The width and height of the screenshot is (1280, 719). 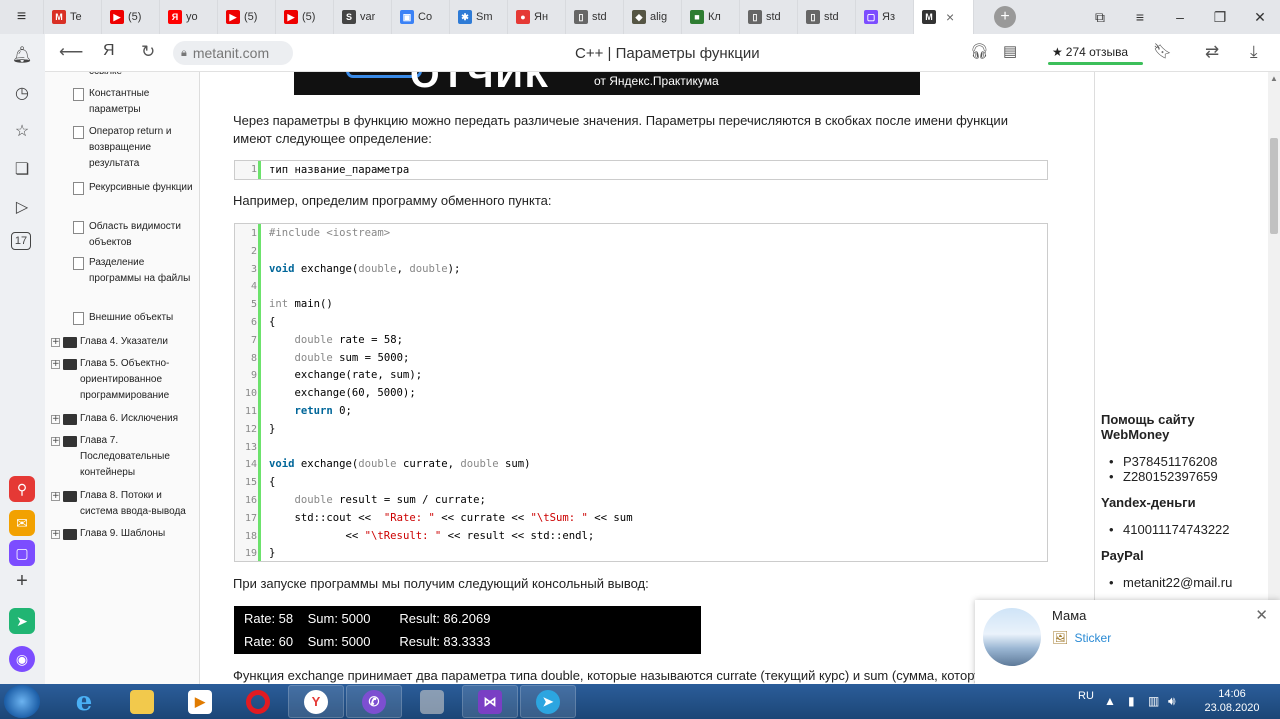 I want to click on volume-icon: 🔊︎, so click(x=1172, y=701).